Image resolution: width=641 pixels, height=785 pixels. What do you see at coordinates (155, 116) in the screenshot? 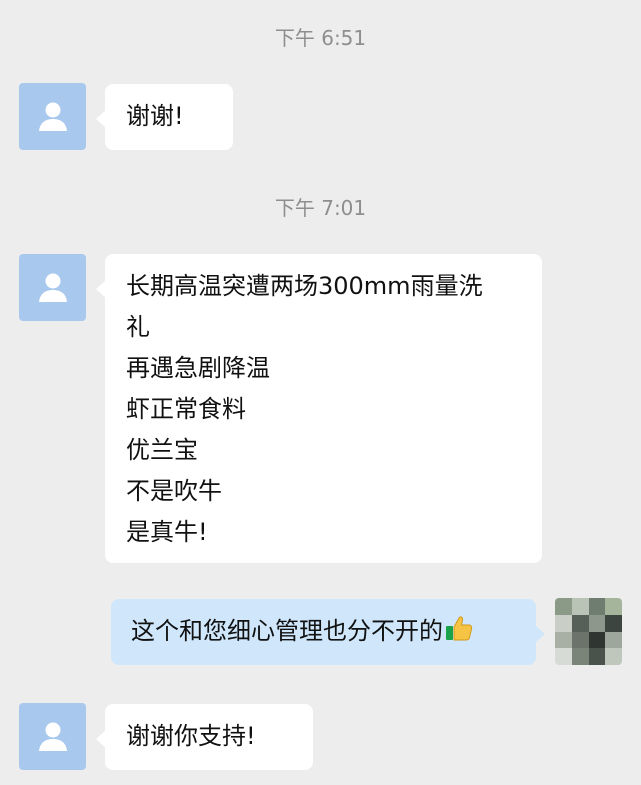
I see `message-text: 谢谢!` at bounding box center [155, 116].